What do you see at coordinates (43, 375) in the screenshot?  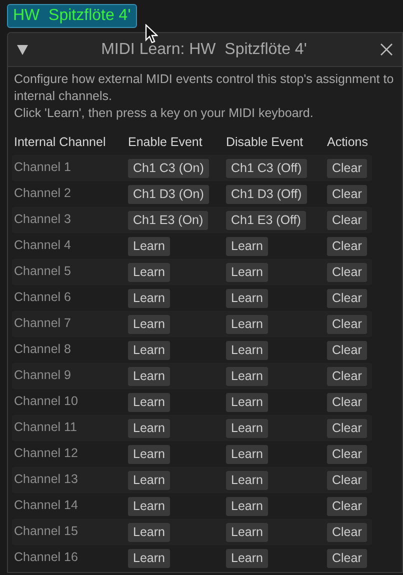 I see `channel-label: Channel 9` at bounding box center [43, 375].